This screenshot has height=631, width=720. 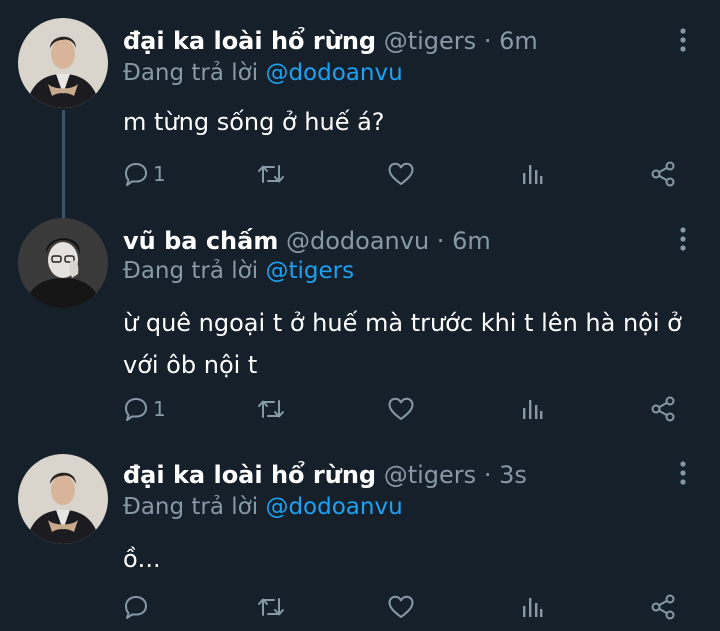 What do you see at coordinates (360, 607) in the screenshot?
I see `tweet-actions` at bounding box center [360, 607].